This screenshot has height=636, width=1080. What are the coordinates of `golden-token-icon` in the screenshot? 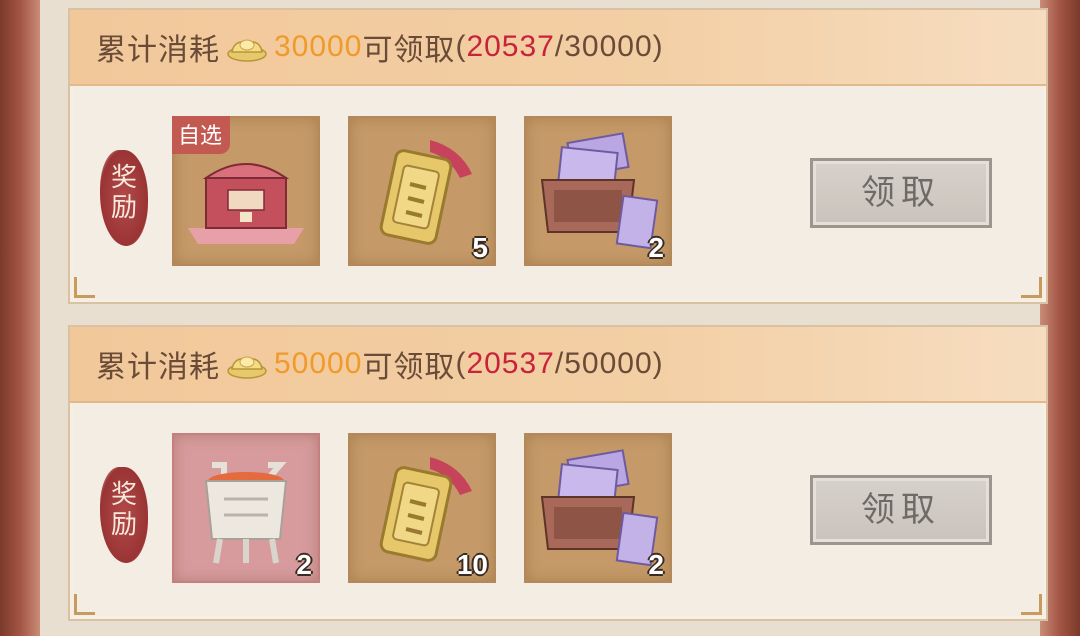 It's located at (425, 192).